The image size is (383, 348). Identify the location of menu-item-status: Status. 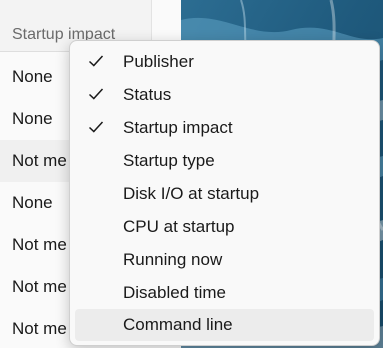
(224, 95).